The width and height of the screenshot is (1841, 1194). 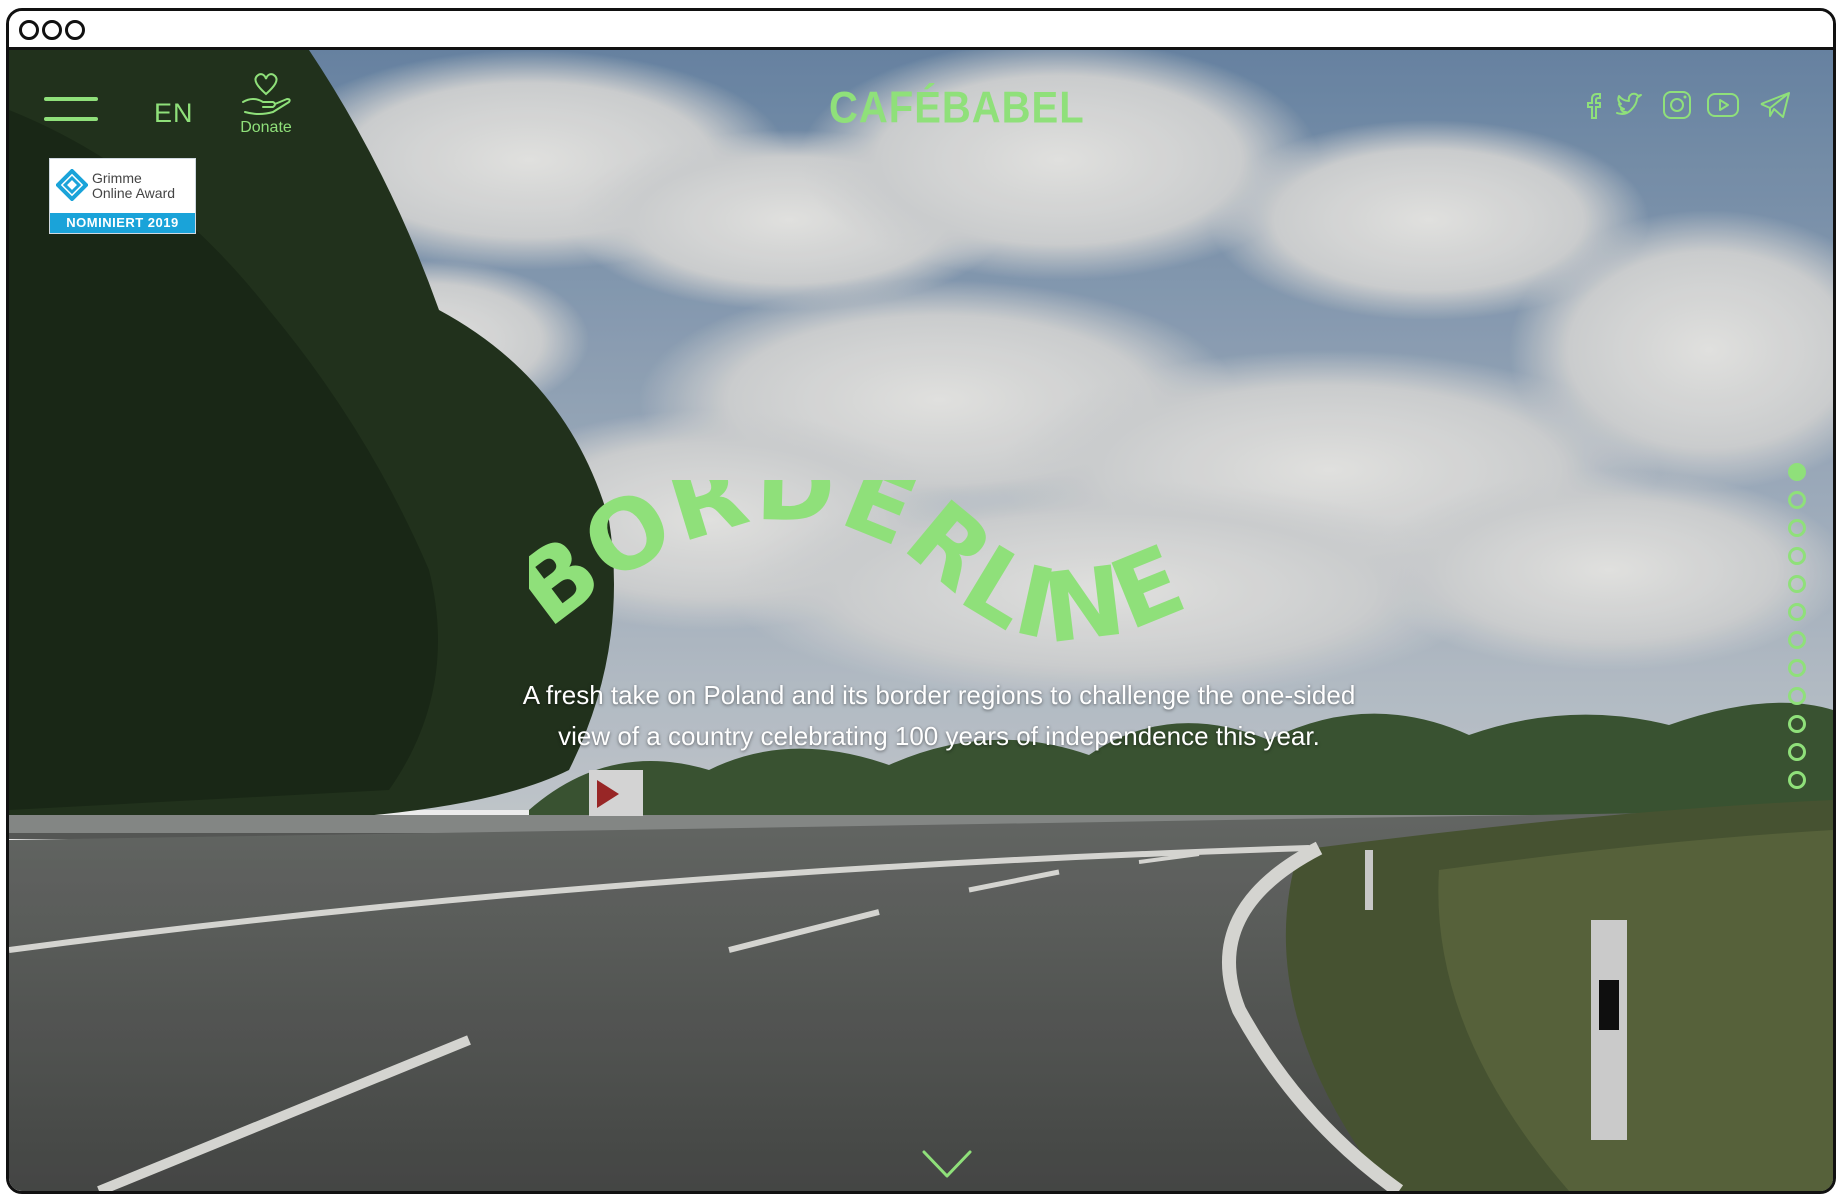 What do you see at coordinates (122, 223) in the screenshot?
I see `badge-nominee-label: NOMINIERT 2019` at bounding box center [122, 223].